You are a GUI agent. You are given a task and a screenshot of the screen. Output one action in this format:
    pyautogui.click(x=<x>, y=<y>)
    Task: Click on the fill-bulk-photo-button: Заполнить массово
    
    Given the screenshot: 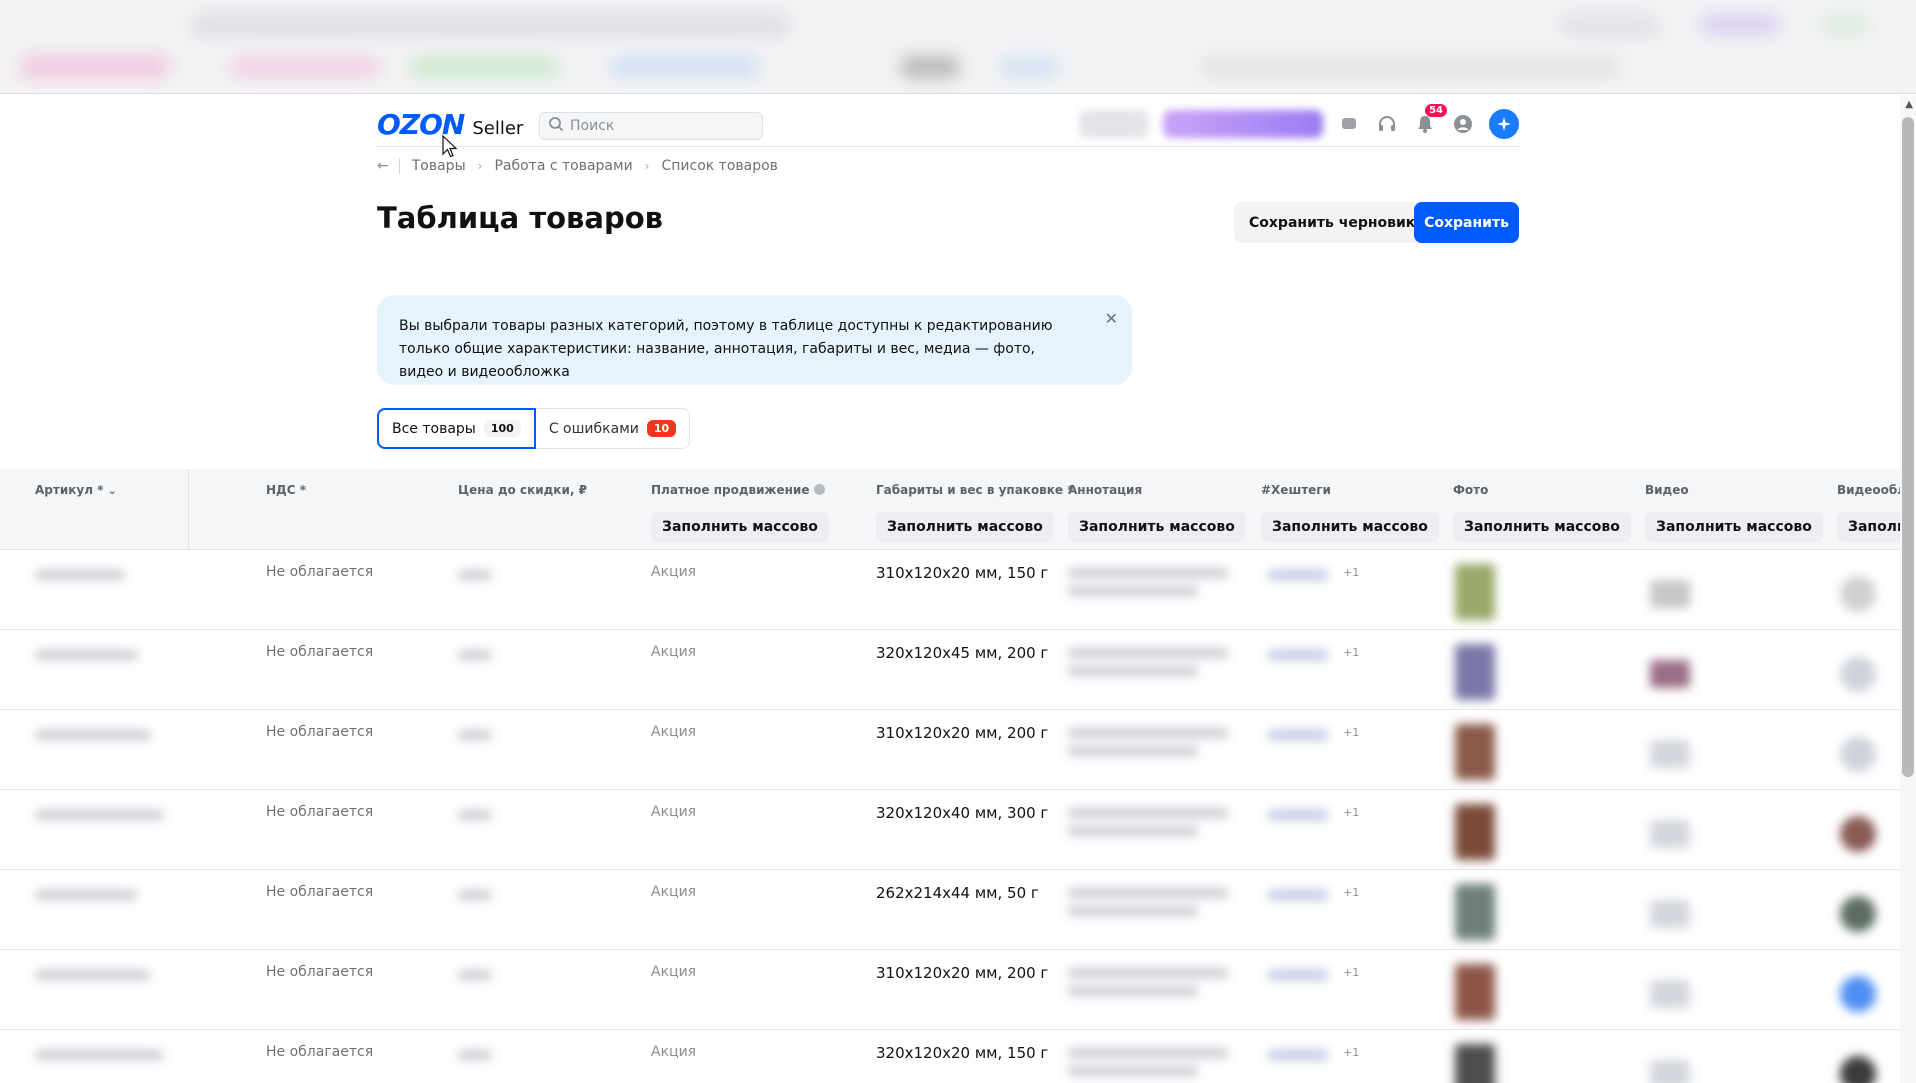 What is the action you would take?
    pyautogui.click(x=1542, y=527)
    